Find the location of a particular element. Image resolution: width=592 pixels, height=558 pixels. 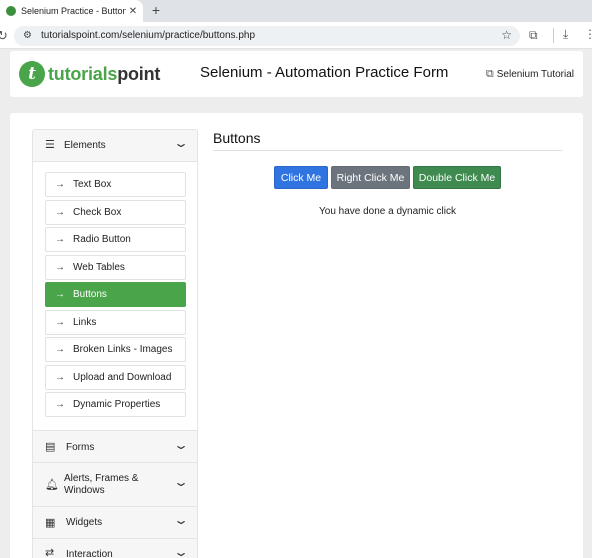

toolbar-divider is located at coordinates (553, 35).